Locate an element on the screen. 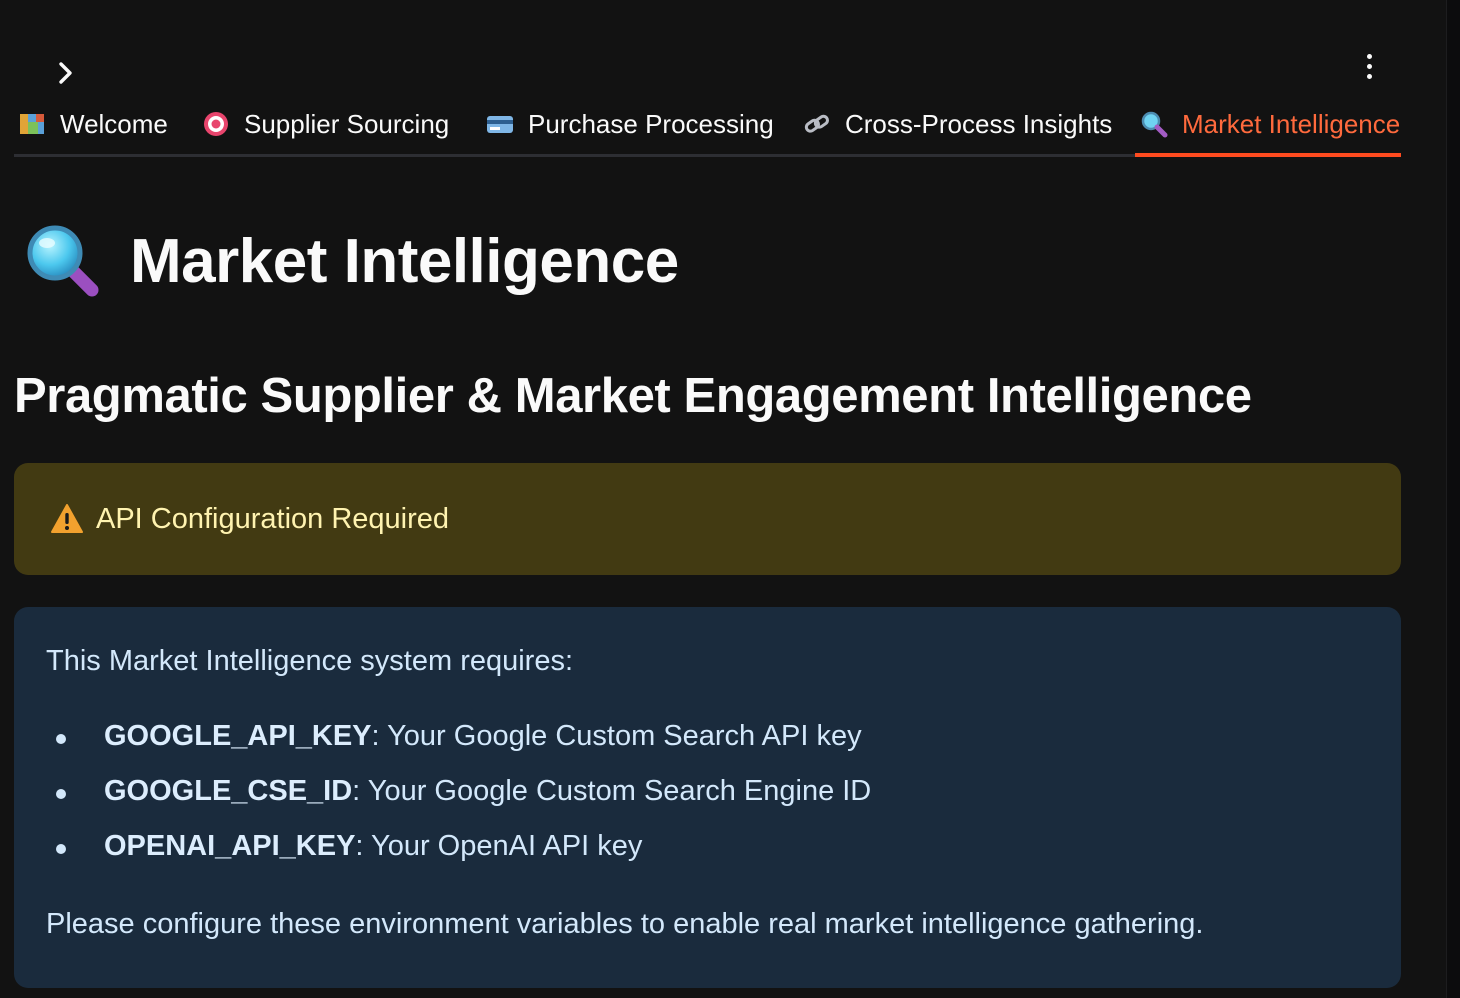 The height and width of the screenshot is (998, 1460). sidebar-toggle-button is located at coordinates (66, 73).